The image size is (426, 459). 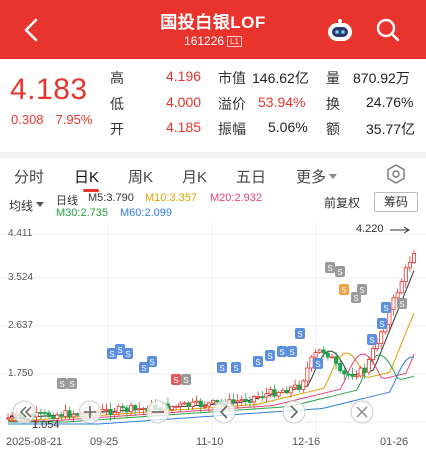 What do you see at coordinates (51, 119) in the screenshot?
I see `change-row: 0.308 7.95%` at bounding box center [51, 119].